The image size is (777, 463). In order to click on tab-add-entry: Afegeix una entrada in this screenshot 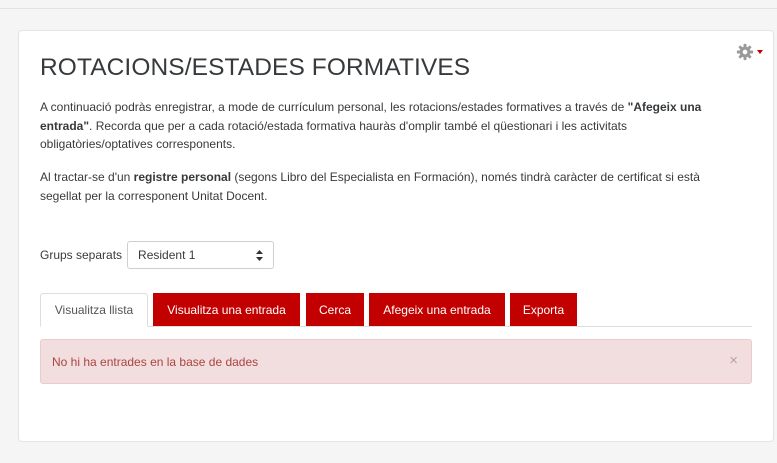, I will do `click(437, 309)`.